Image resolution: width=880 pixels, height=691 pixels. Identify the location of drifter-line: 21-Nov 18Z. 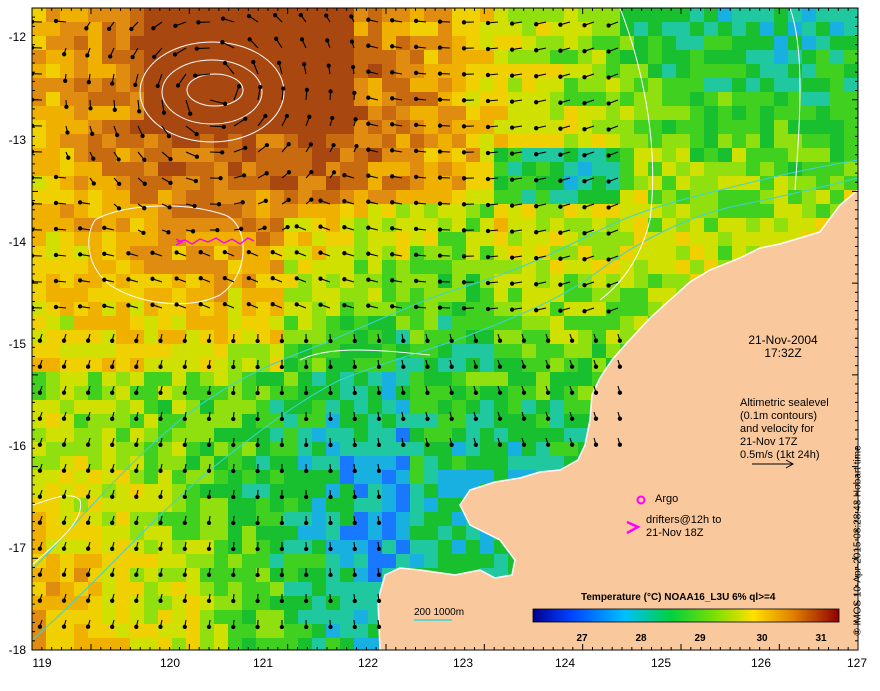
(683, 533).